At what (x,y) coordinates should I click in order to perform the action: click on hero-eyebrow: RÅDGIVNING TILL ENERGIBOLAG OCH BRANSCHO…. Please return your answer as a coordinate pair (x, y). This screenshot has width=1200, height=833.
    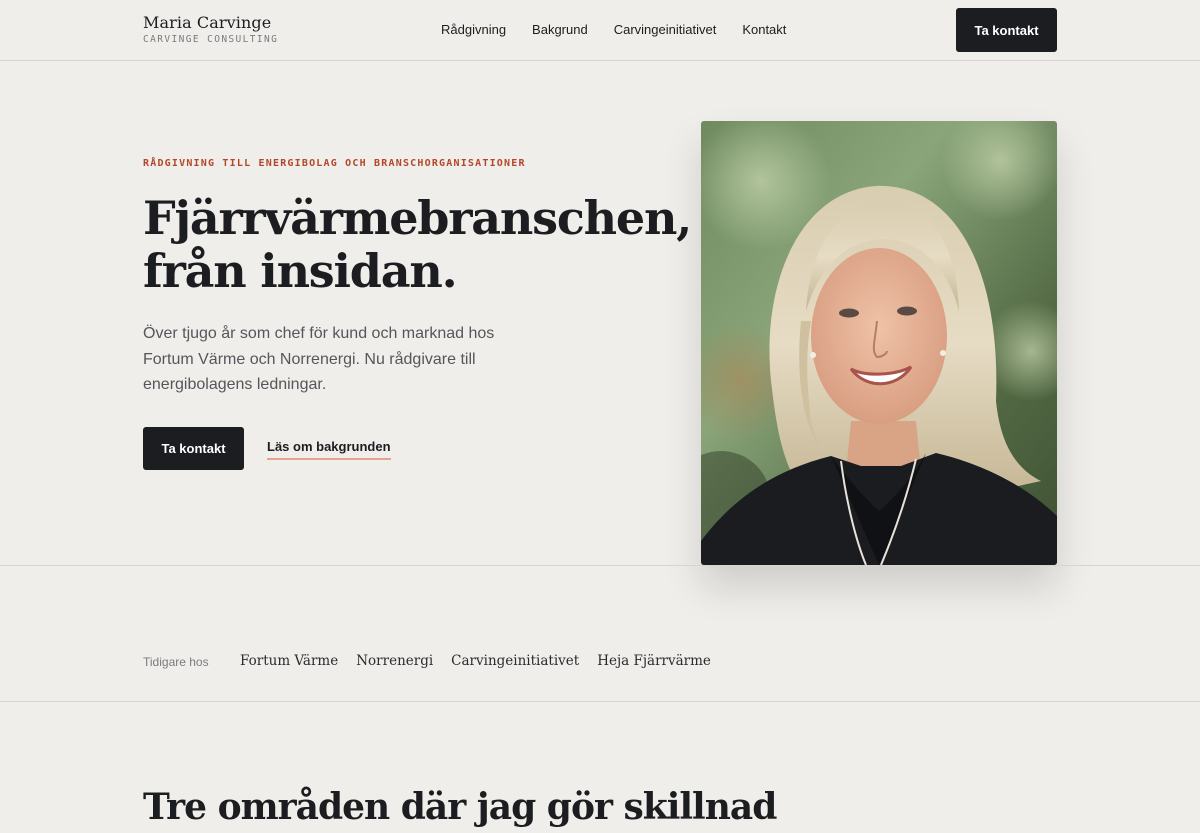
    Looking at the image, I should click on (334, 163).